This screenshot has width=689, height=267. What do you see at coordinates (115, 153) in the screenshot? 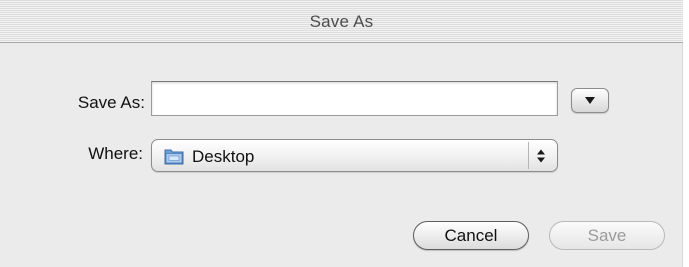
I see `where-label: Where:` at bounding box center [115, 153].